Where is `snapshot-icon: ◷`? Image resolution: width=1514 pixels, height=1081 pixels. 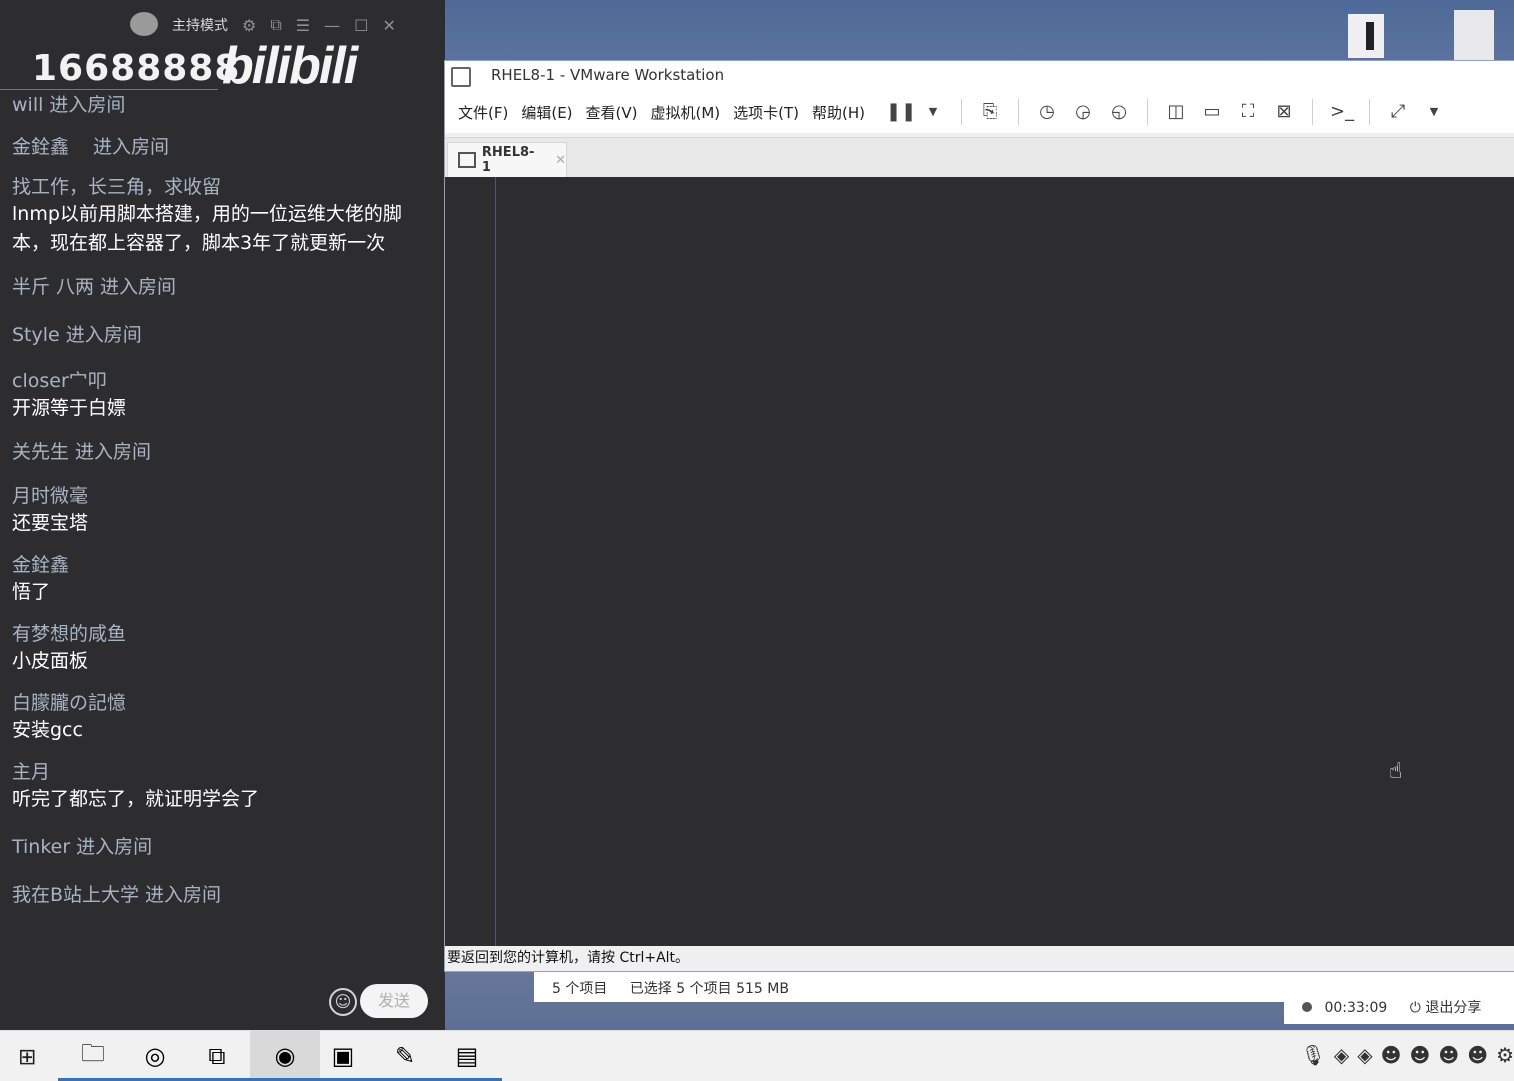
snapshot-icon: ◷ is located at coordinates (1047, 112).